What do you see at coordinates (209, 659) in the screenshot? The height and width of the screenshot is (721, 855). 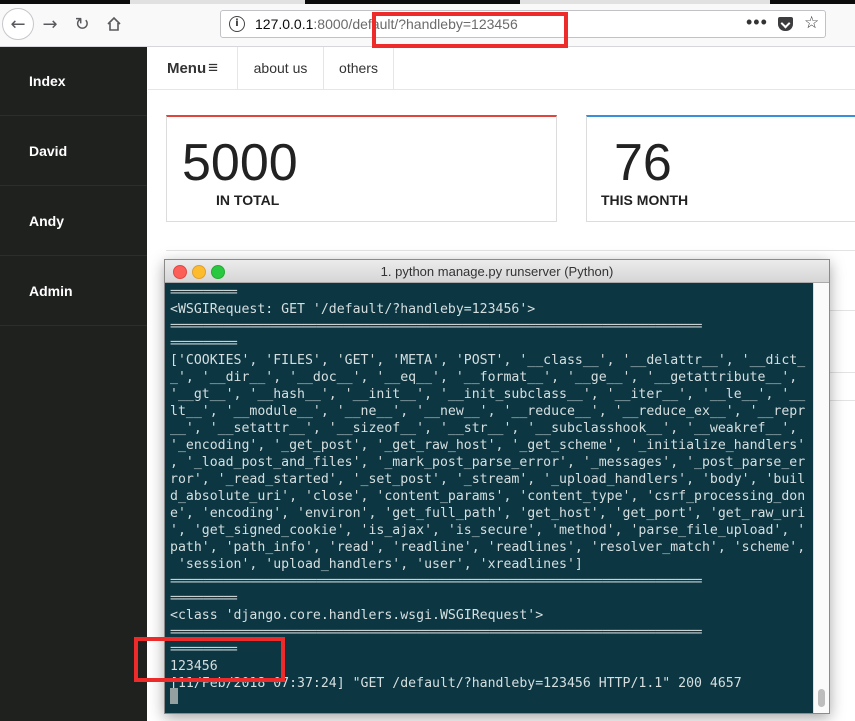 I see `highlight-box-output-value` at bounding box center [209, 659].